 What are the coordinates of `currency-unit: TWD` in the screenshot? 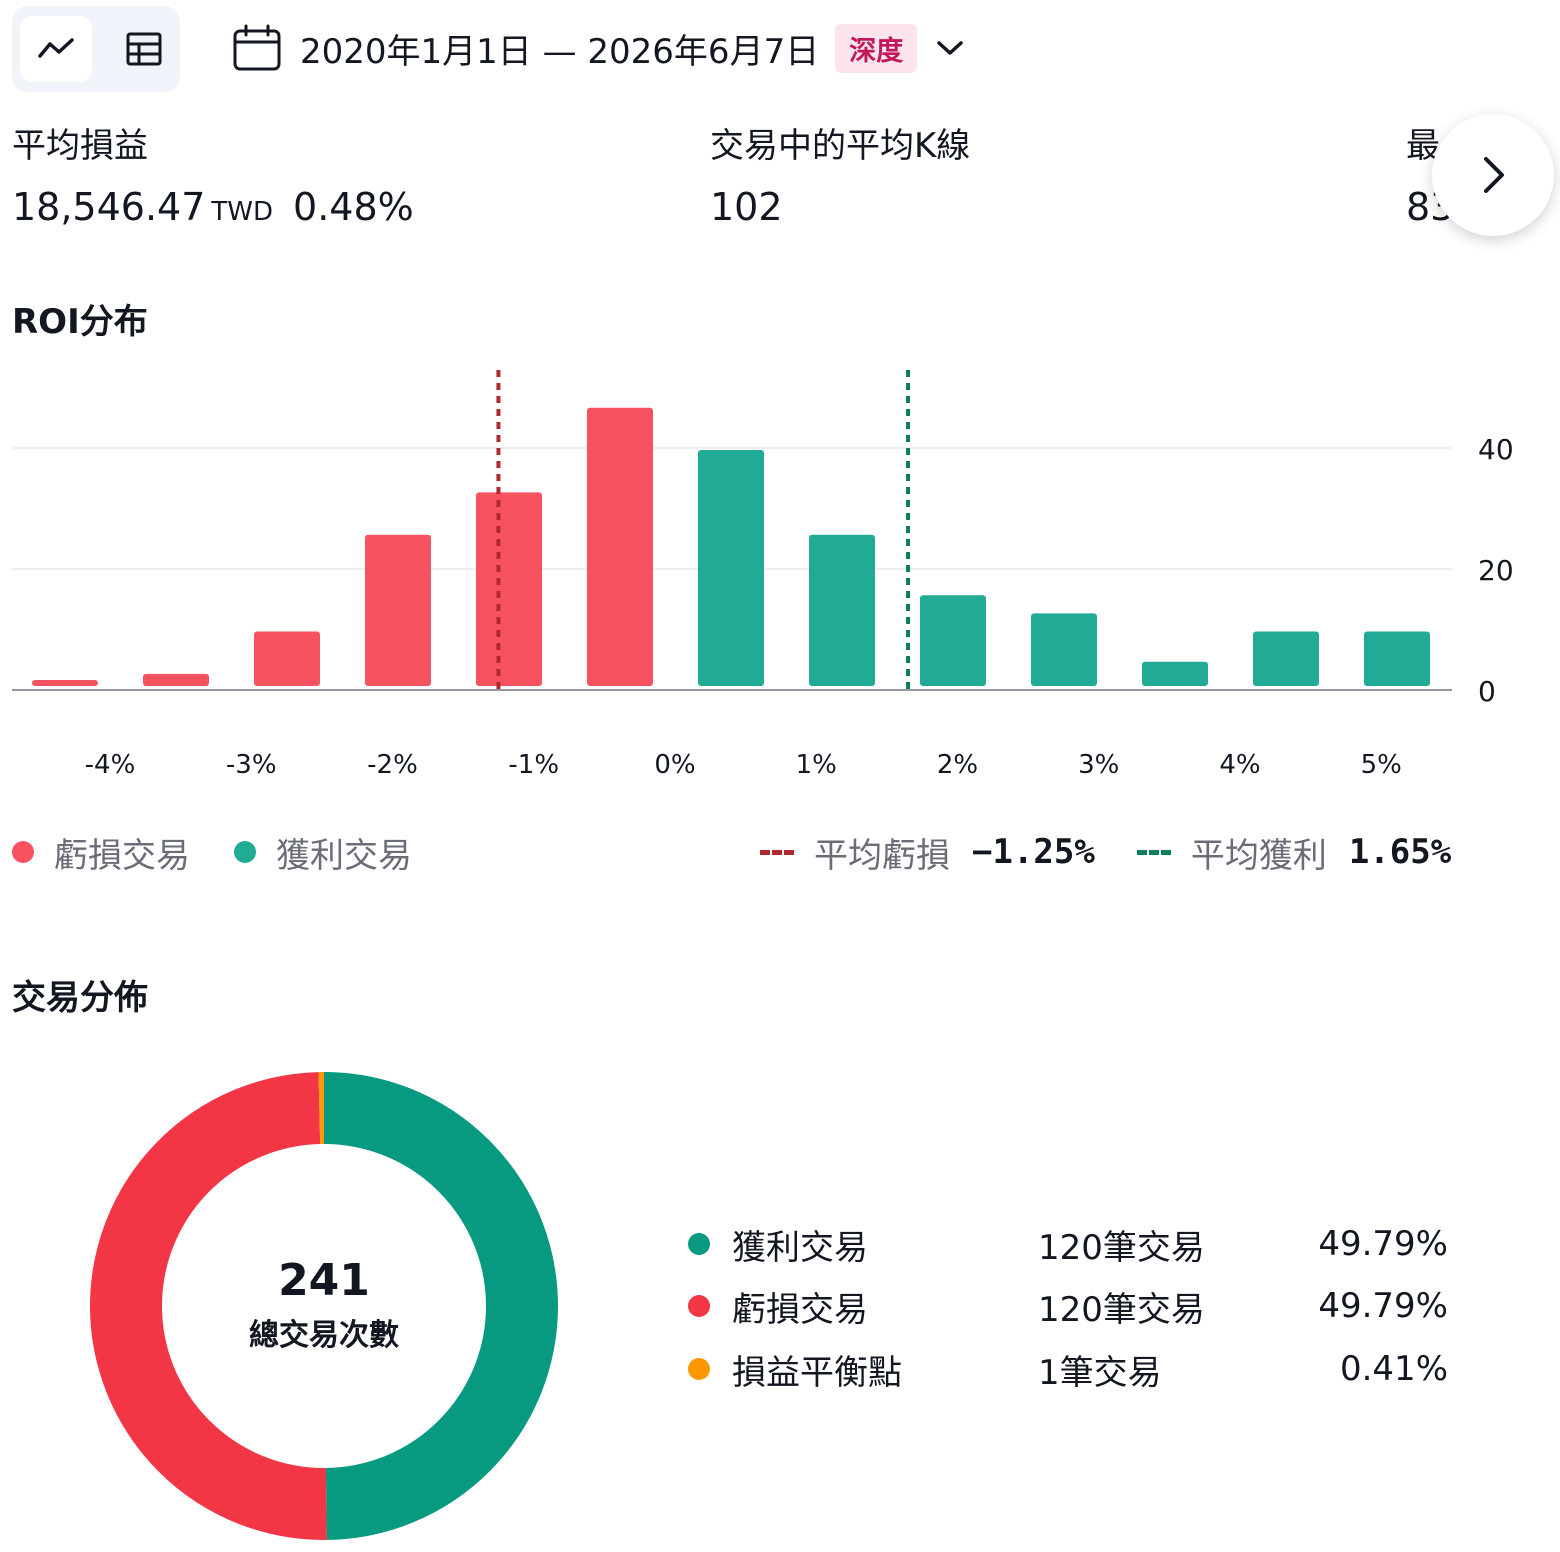 It's located at (242, 212).